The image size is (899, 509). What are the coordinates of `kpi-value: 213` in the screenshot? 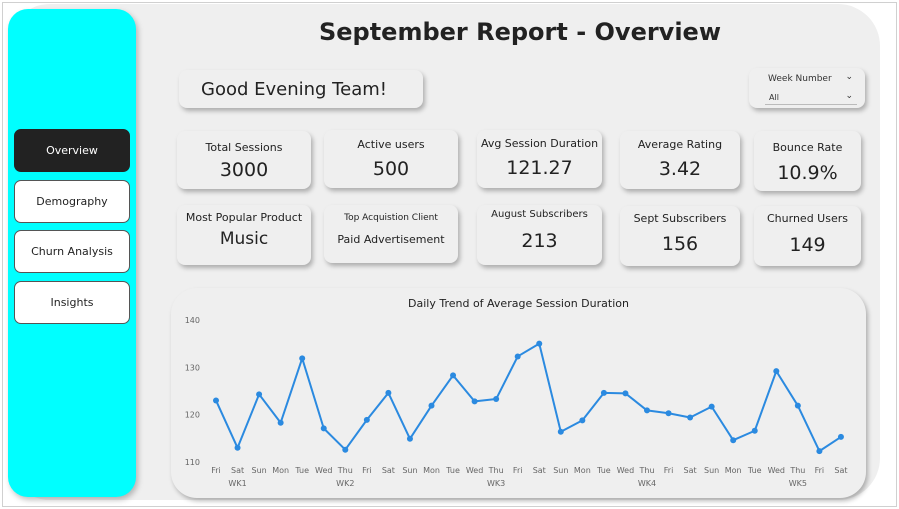 It's located at (539, 241).